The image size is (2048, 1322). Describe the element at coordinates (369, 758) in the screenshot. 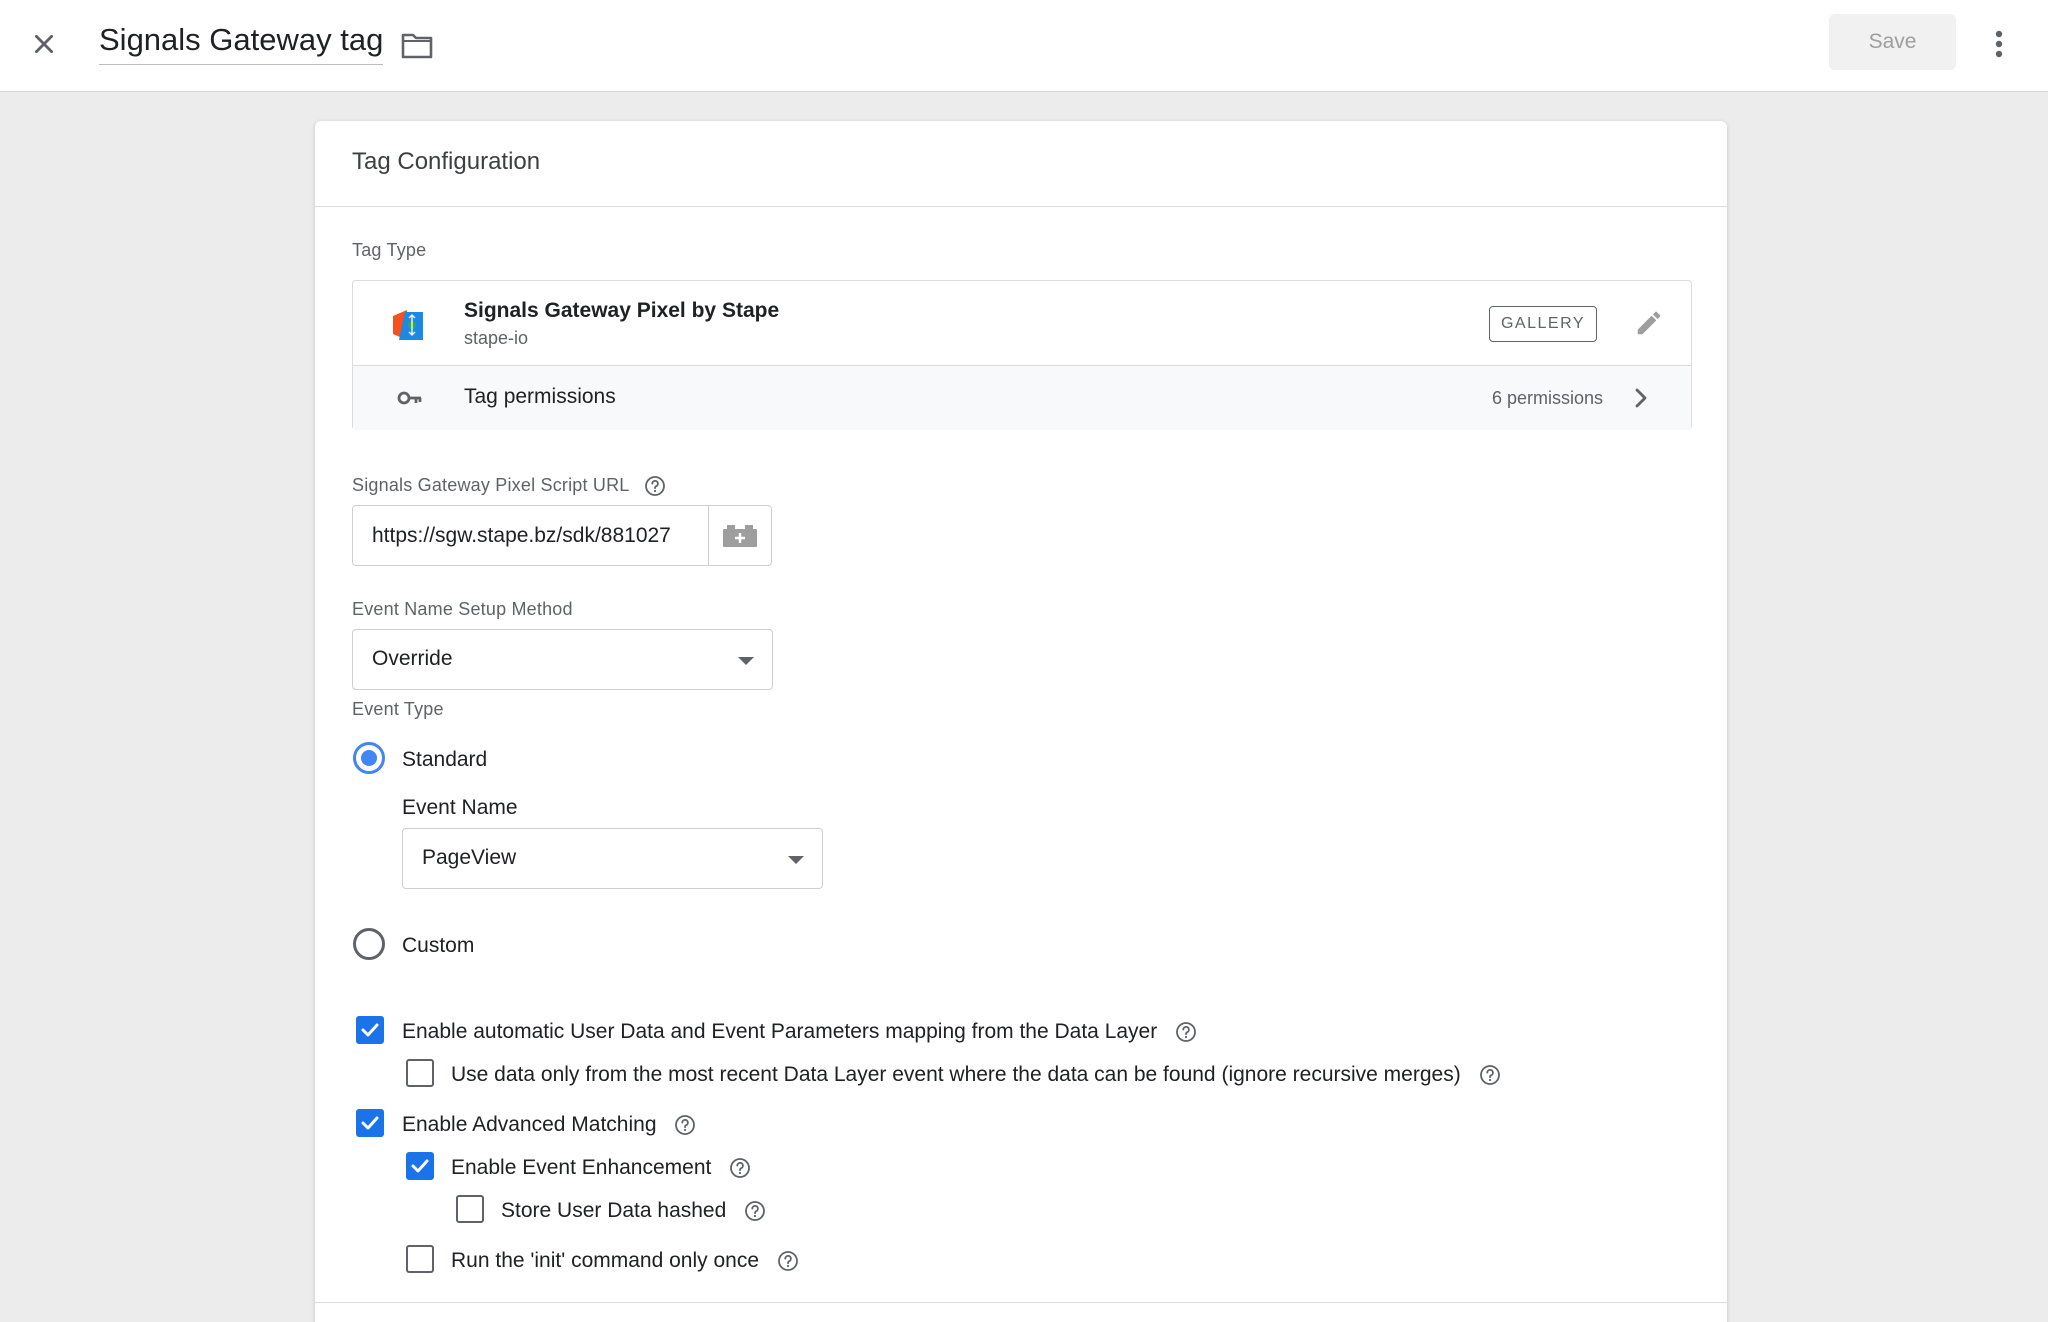

I see `radio-standard` at that location.